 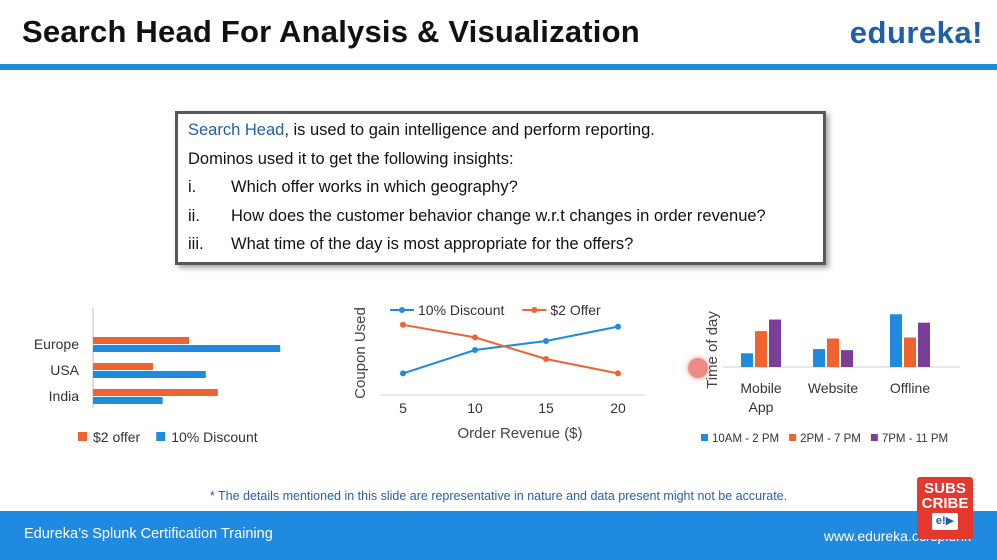 I want to click on play-icon: e!▶, so click(x=945, y=521).